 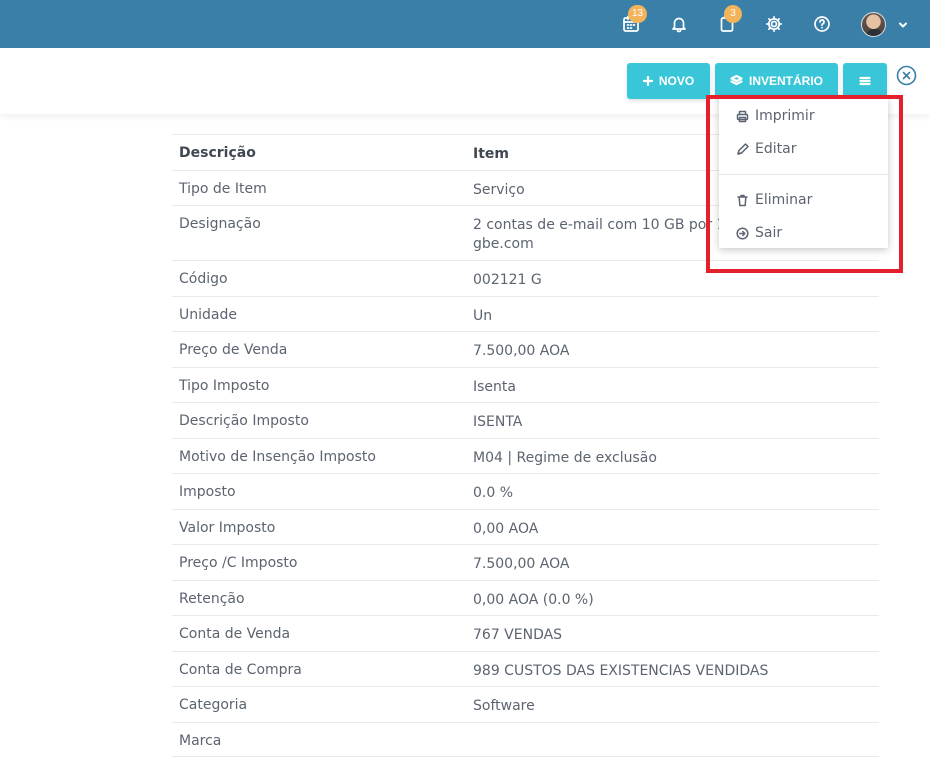 What do you see at coordinates (203, 279) in the screenshot?
I see `row-label: Código` at bounding box center [203, 279].